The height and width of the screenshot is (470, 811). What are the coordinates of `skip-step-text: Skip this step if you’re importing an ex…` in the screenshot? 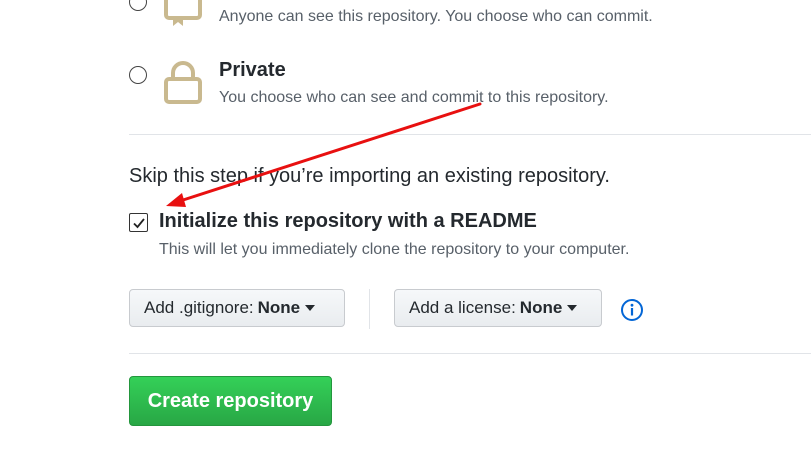 It's located at (369, 176).